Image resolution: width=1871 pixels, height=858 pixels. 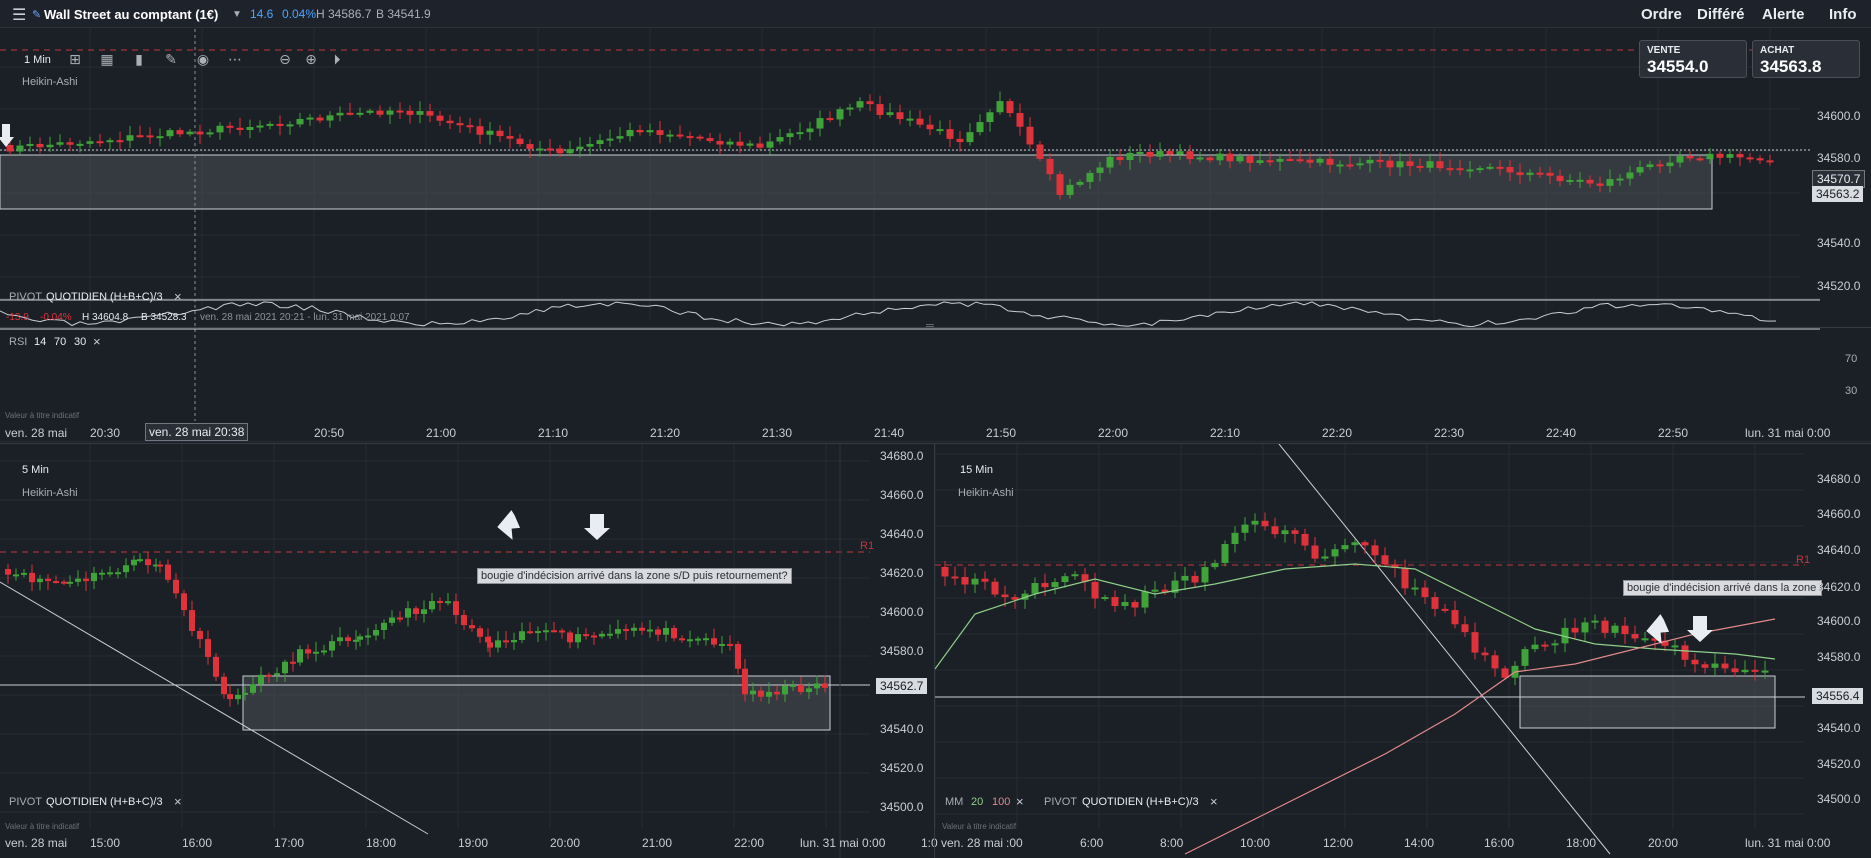 What do you see at coordinates (311, 59) in the screenshot?
I see `zoom-in-icon: ⊕` at bounding box center [311, 59].